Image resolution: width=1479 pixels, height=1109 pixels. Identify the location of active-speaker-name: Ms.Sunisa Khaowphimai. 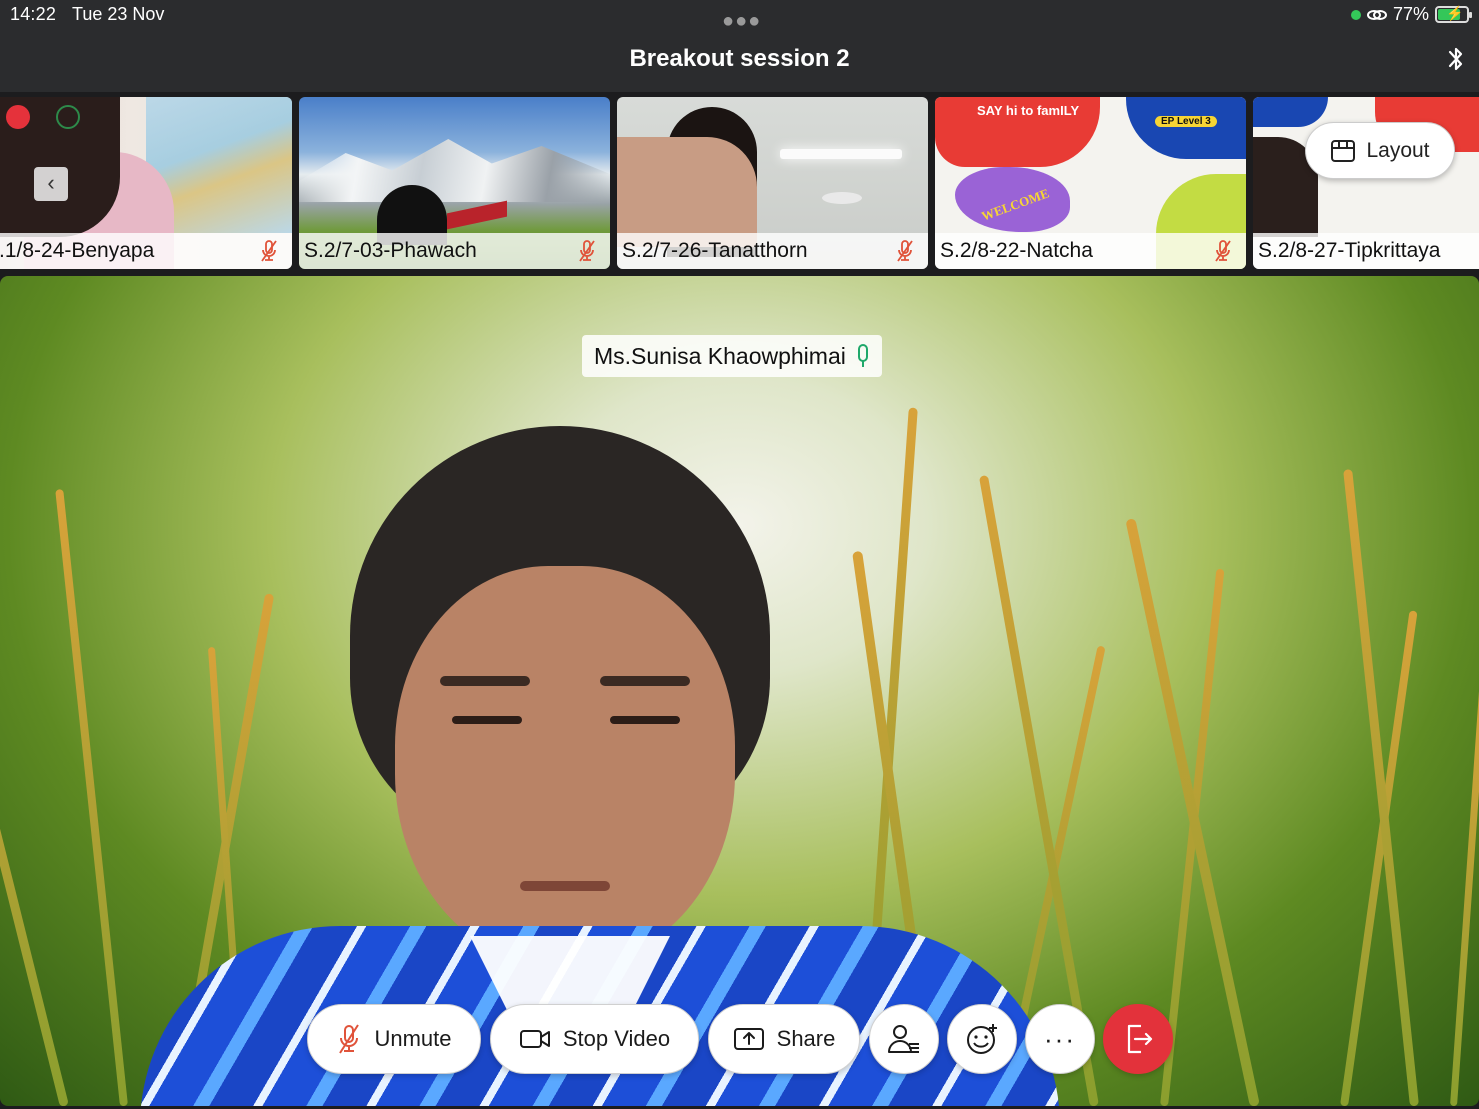
(720, 355).